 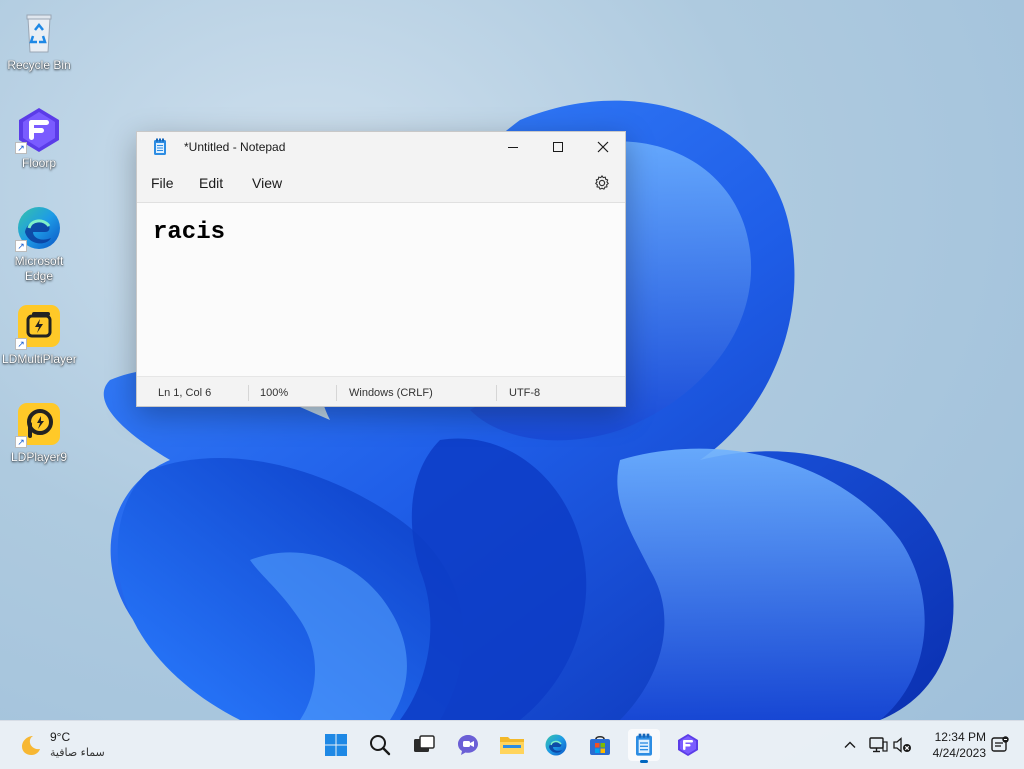 I want to click on taskbar-chat-button, so click(x=468, y=745).